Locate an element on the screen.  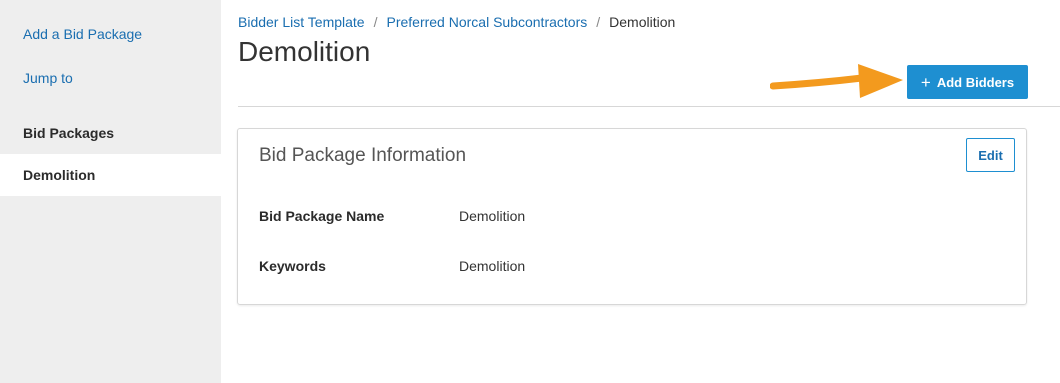
annotation-arrow-icon is located at coordinates (836, 81).